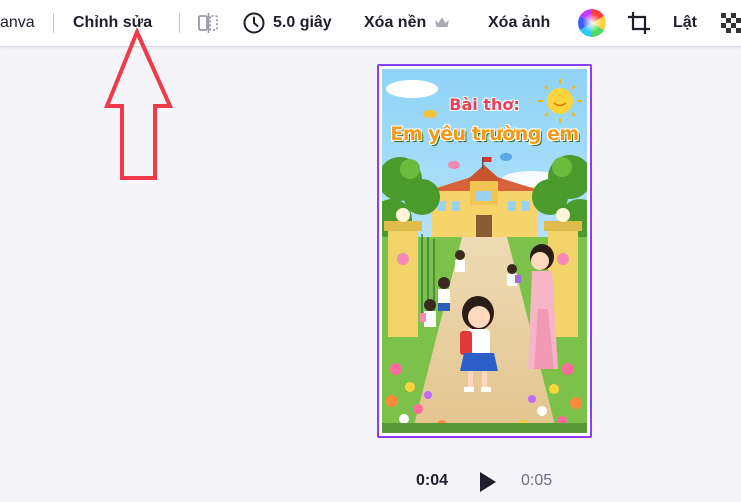  I want to click on duration-label: 5.0 giây, so click(302, 22).